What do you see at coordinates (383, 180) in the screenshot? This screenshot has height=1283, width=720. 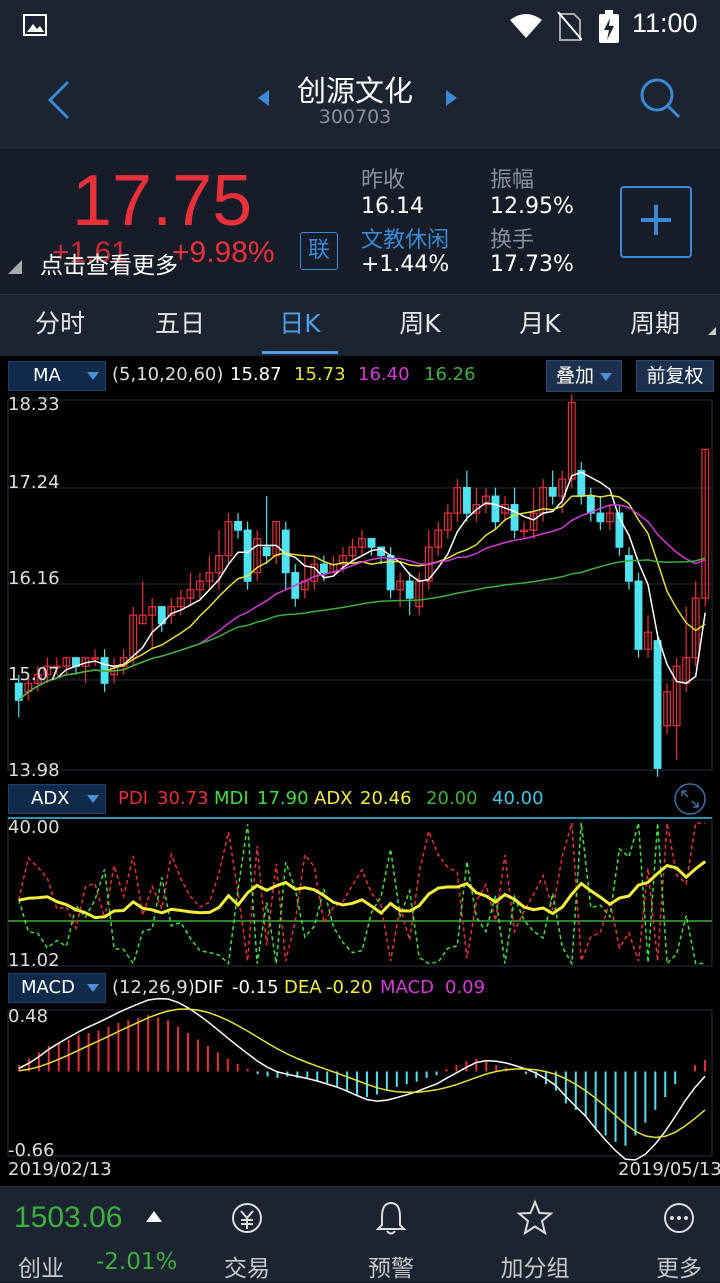 I see `prev-close-label: 昨收` at bounding box center [383, 180].